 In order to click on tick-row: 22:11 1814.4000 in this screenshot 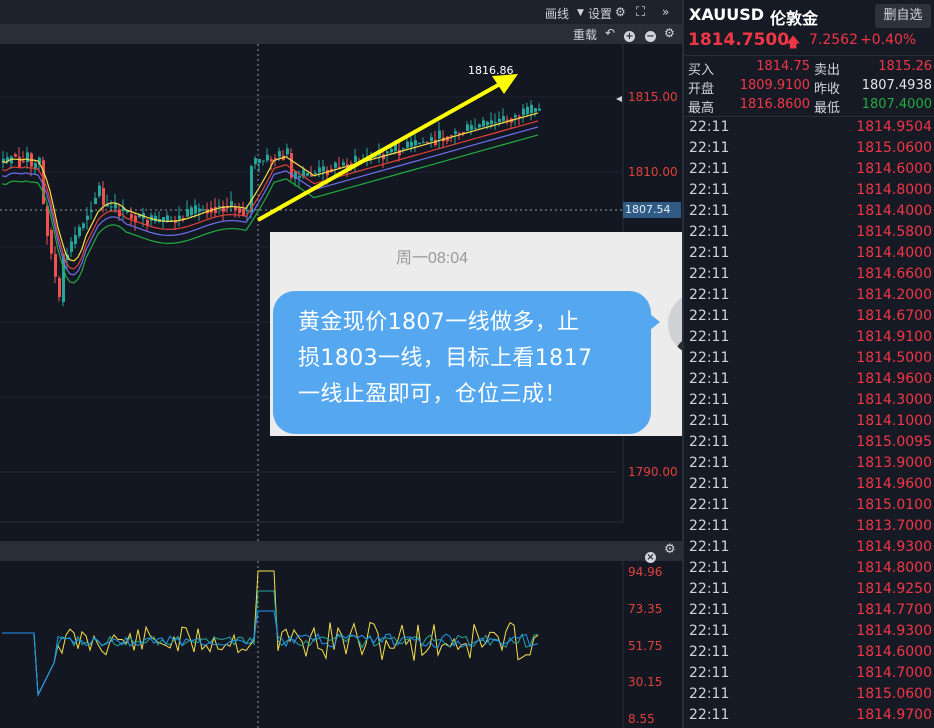, I will do `click(809, 253)`.